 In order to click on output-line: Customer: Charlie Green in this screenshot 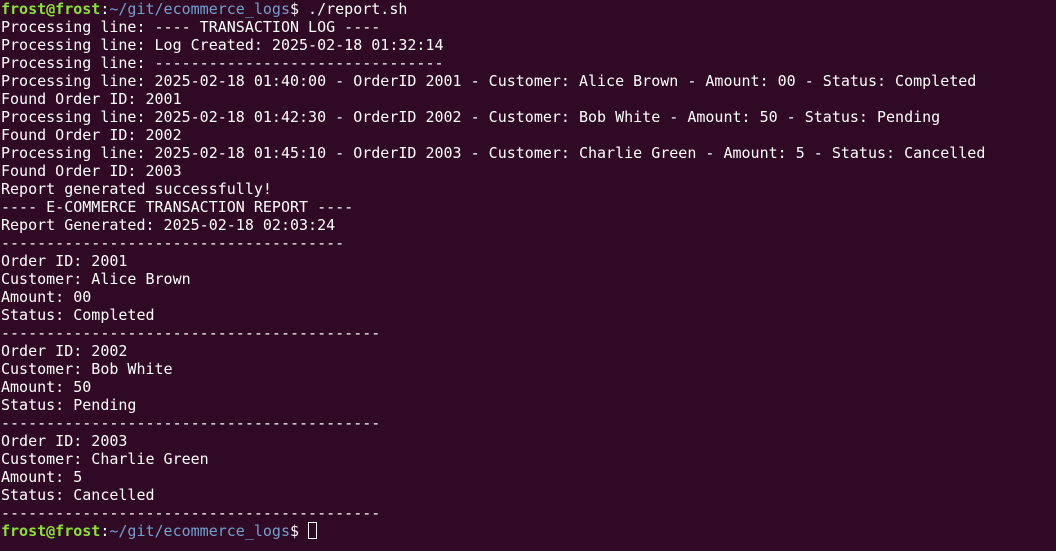, I will do `click(105, 459)`.